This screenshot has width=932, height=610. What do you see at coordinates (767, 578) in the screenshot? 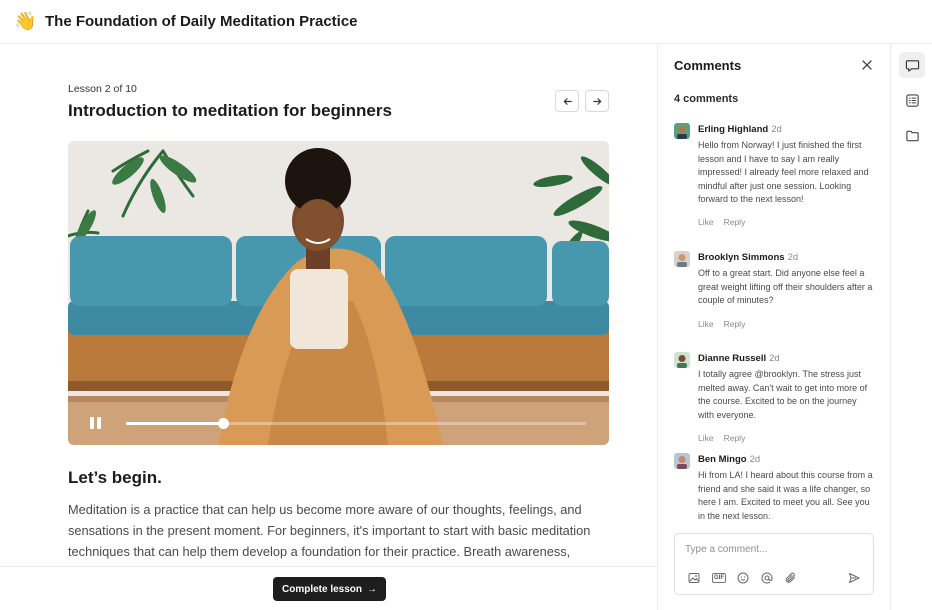
I see `mention-icon` at bounding box center [767, 578].